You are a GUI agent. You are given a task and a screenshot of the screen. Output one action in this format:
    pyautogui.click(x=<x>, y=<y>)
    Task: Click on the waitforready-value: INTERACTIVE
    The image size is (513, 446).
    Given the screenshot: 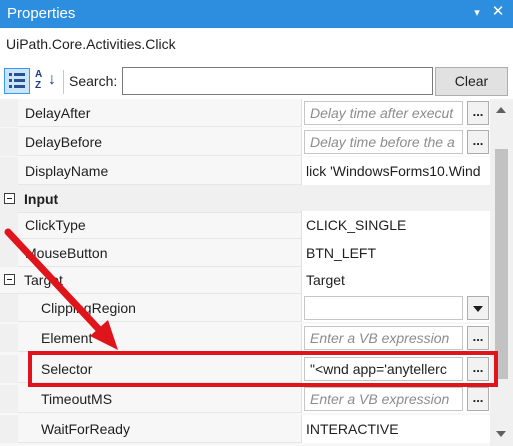 What is the action you would take?
    pyautogui.click(x=397, y=429)
    